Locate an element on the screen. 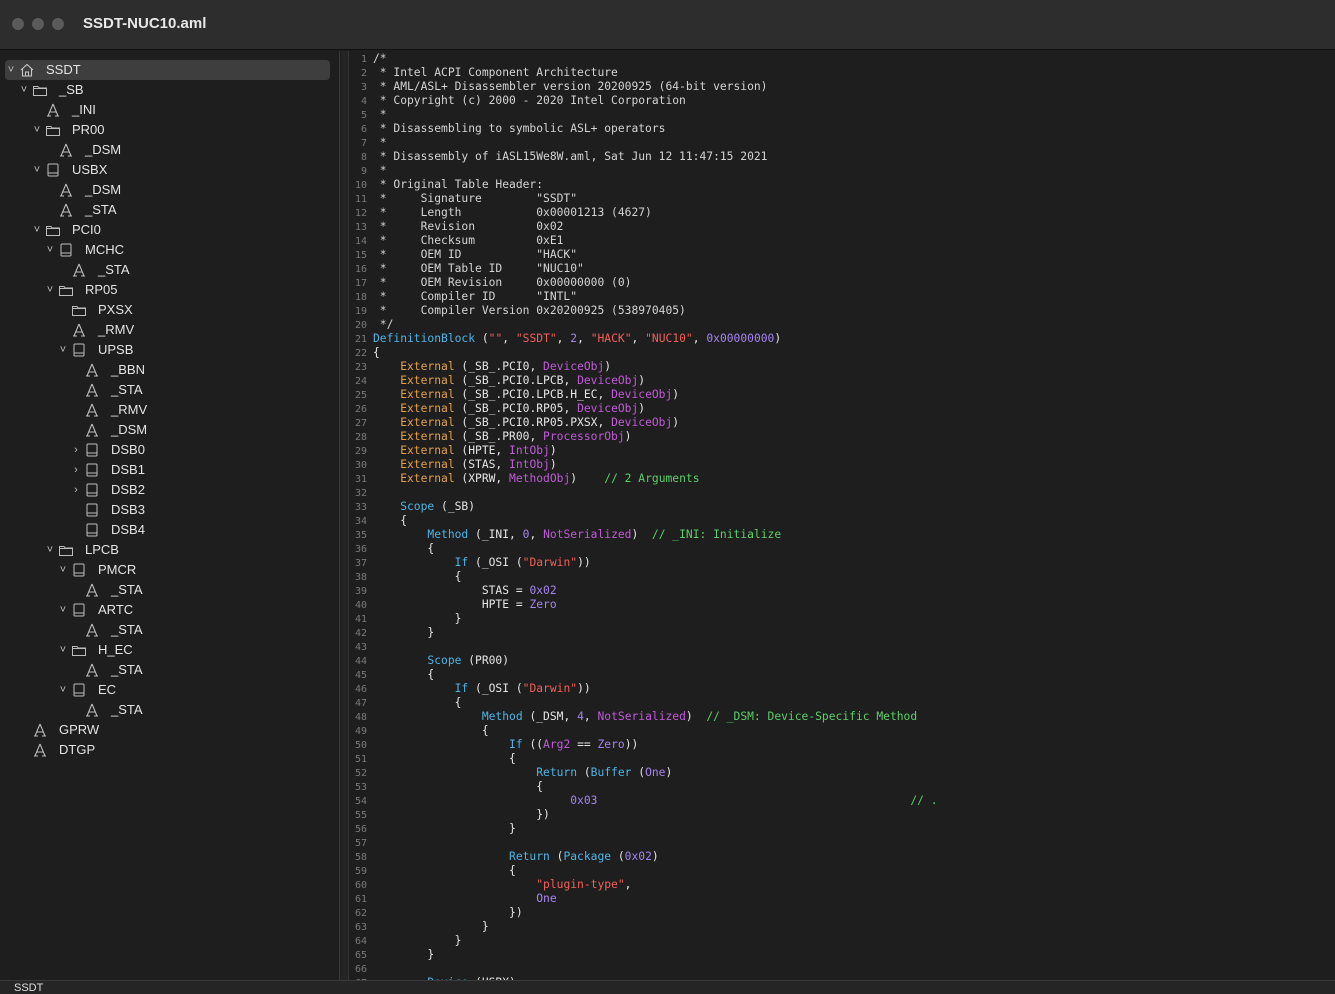 This screenshot has width=1335, height=994. tree-item: ˅ EC is located at coordinates (170, 690).